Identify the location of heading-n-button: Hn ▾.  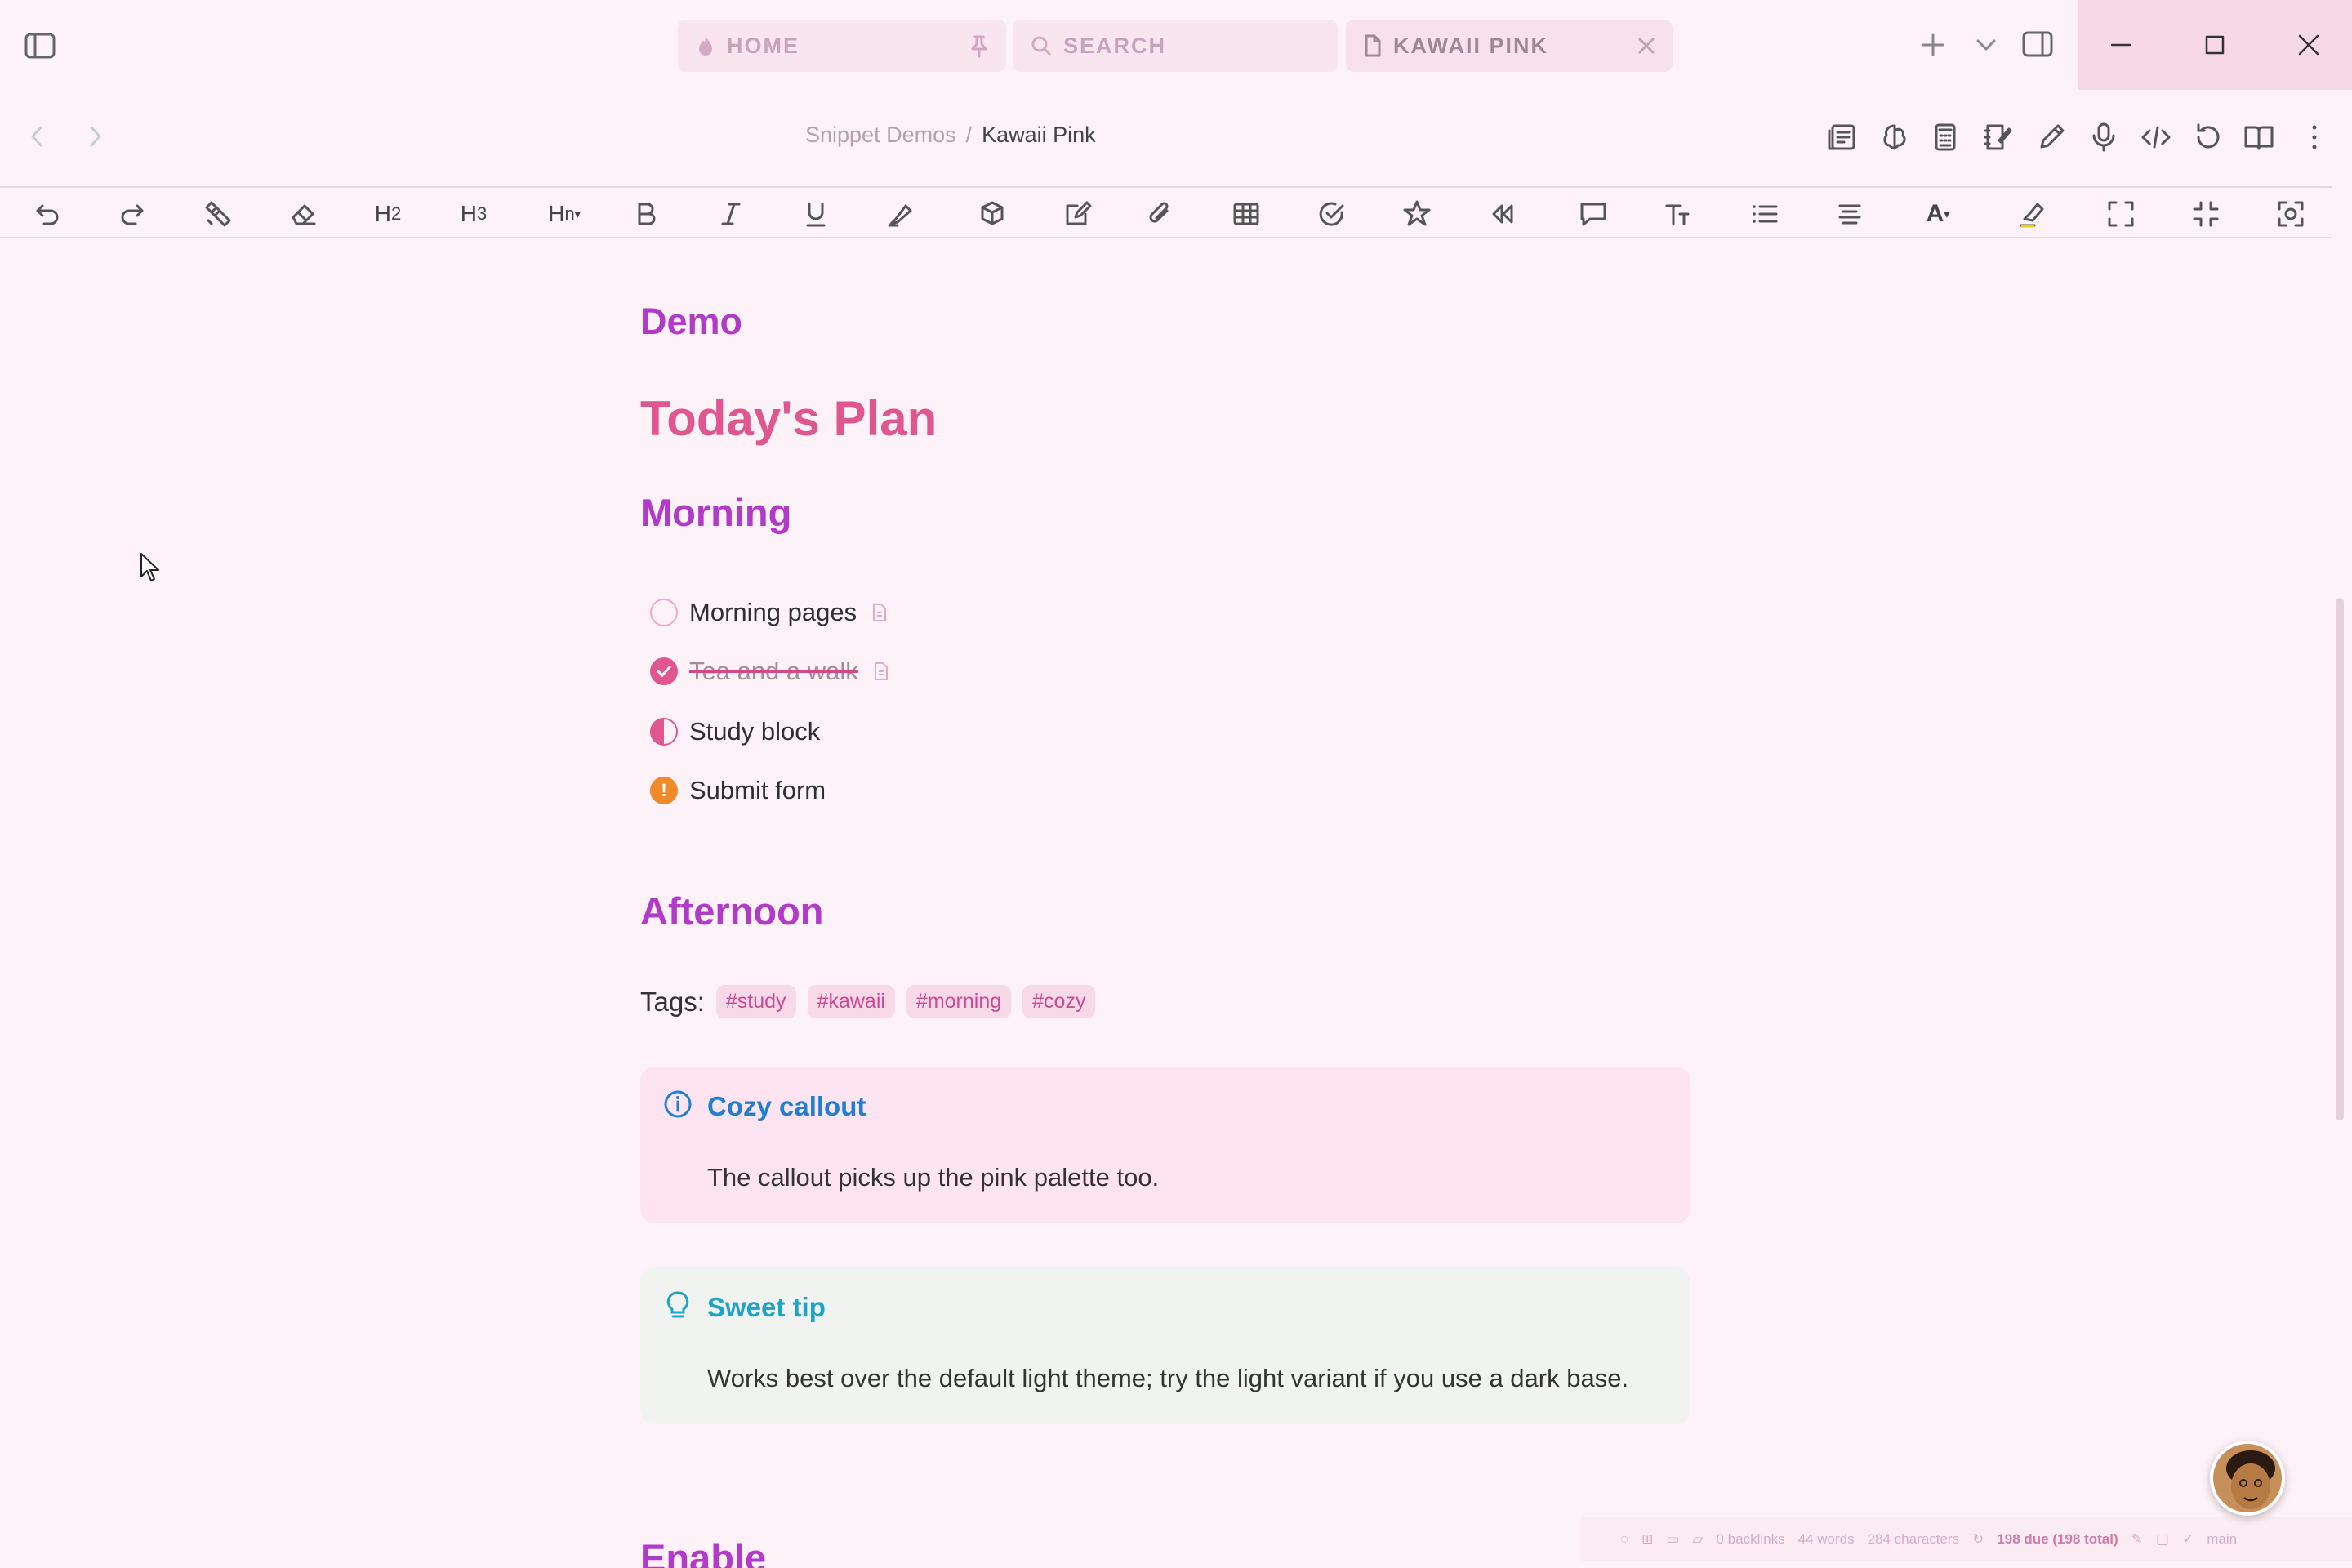
(564, 214).